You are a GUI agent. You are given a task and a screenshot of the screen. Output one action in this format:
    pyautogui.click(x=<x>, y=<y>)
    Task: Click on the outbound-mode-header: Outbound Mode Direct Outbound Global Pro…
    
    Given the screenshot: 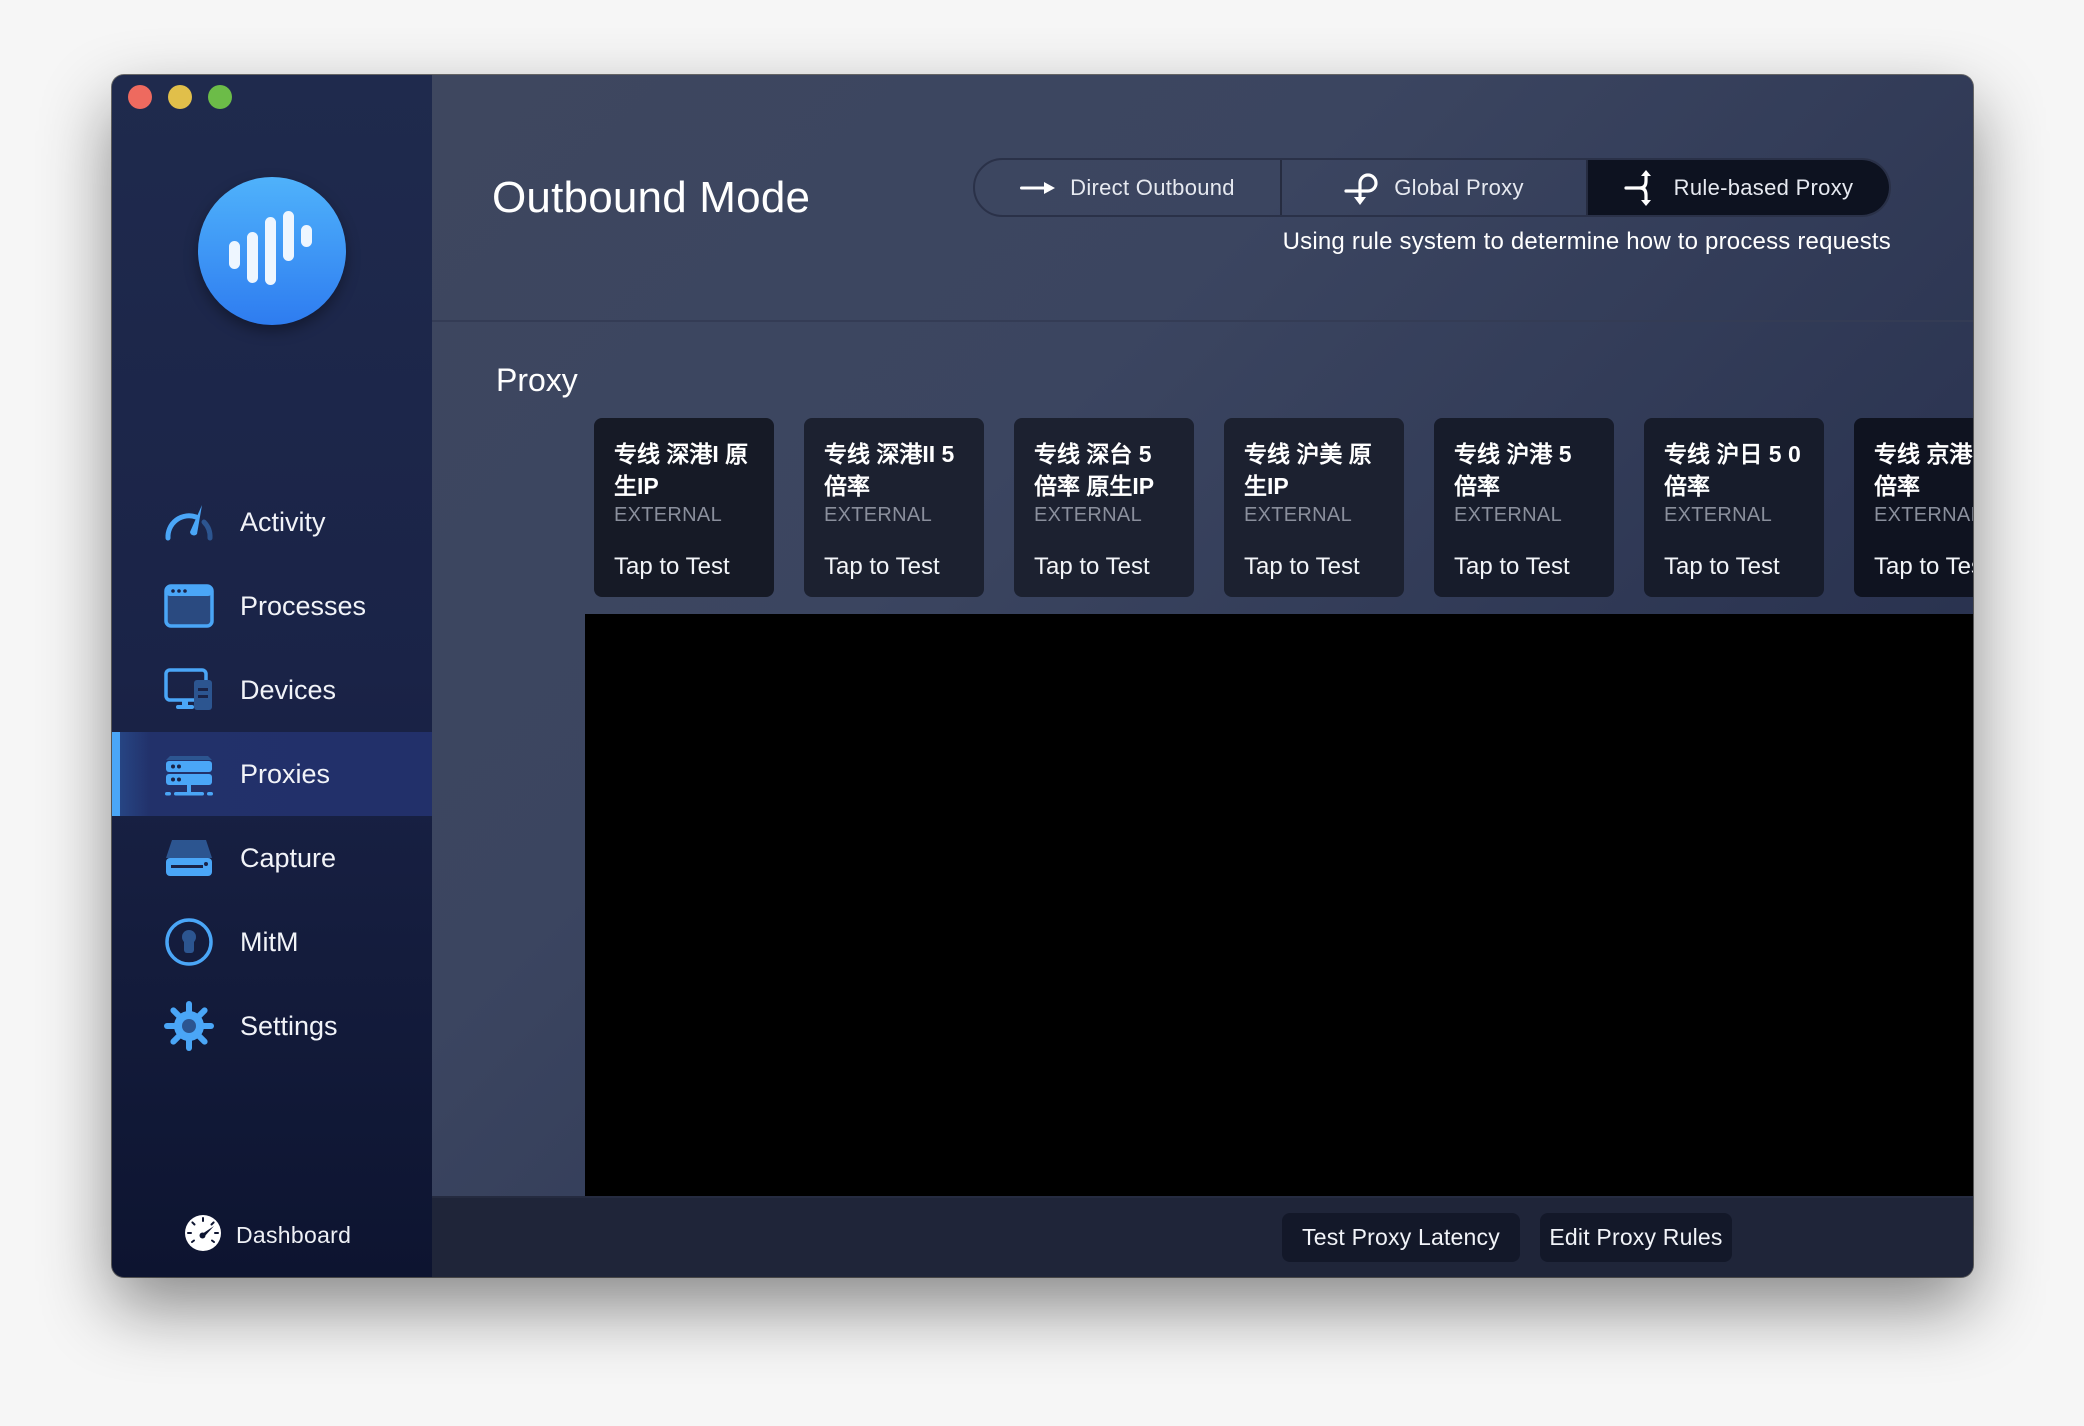 What is the action you would take?
    pyautogui.click(x=1202, y=198)
    